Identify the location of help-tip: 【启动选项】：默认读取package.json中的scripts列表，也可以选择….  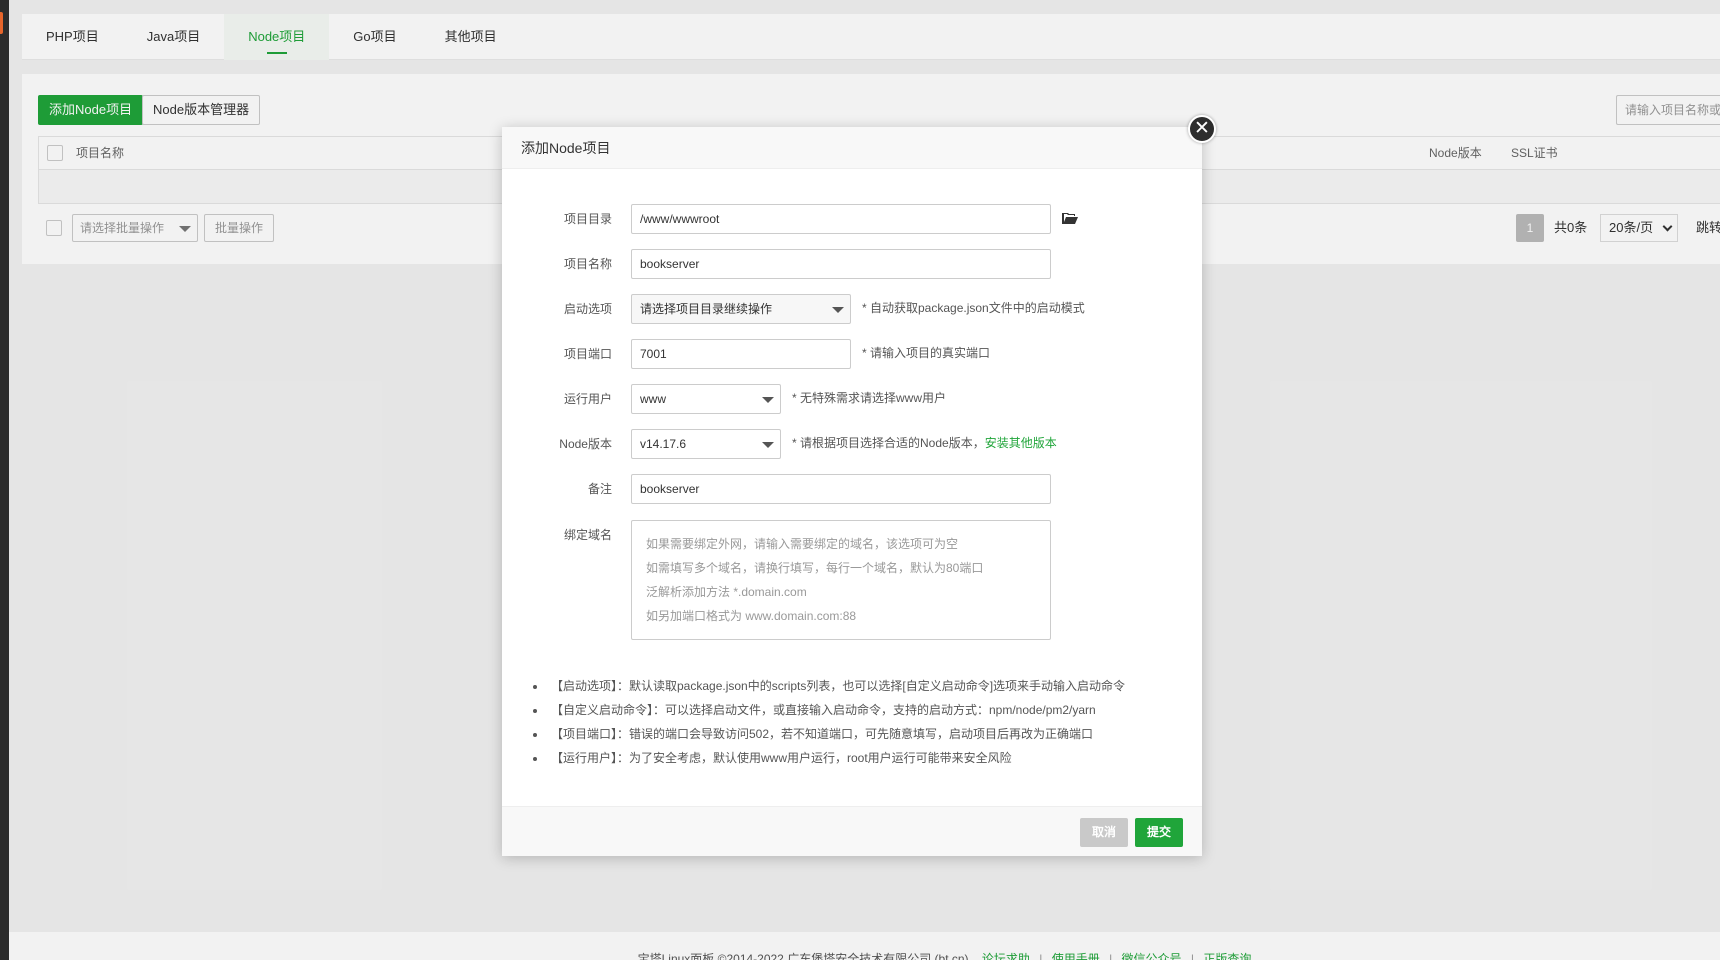
(850, 686).